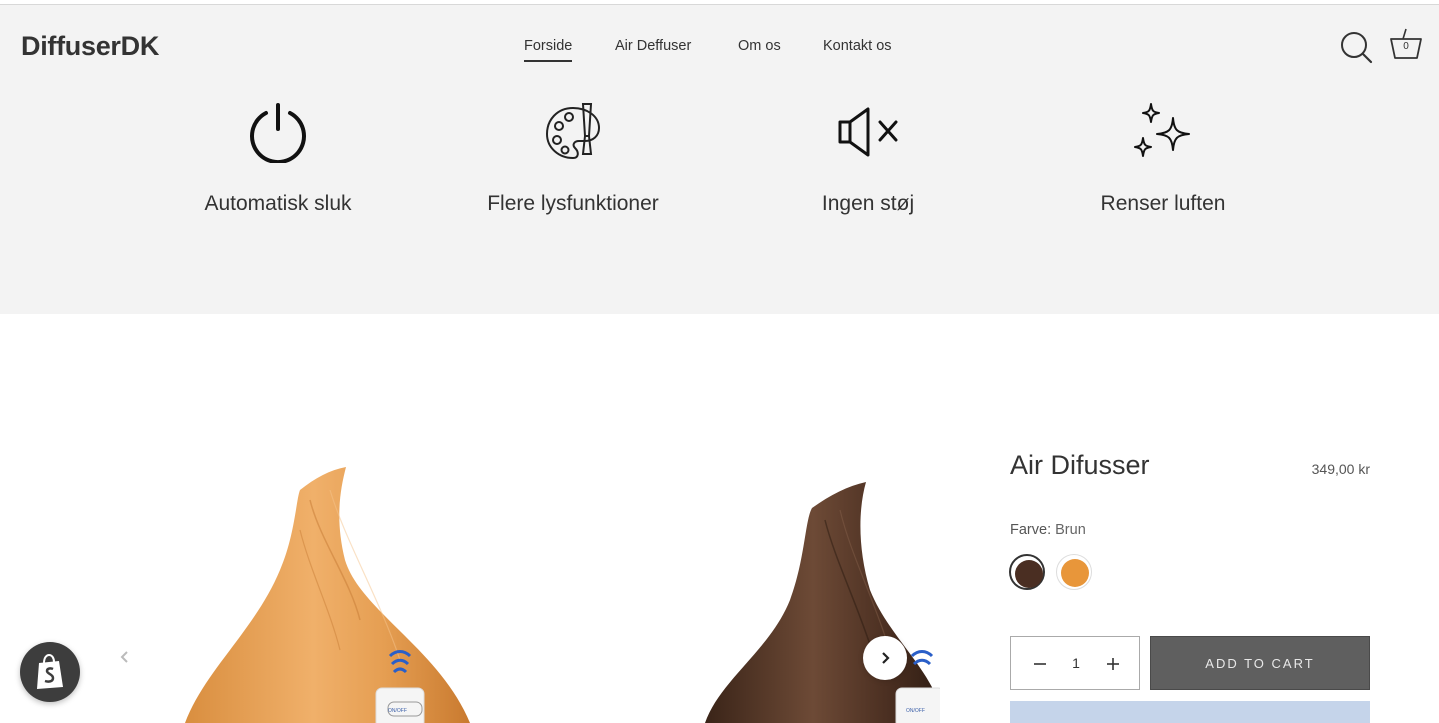  What do you see at coordinates (1163, 132) in the screenshot?
I see `sparkles-icon` at bounding box center [1163, 132].